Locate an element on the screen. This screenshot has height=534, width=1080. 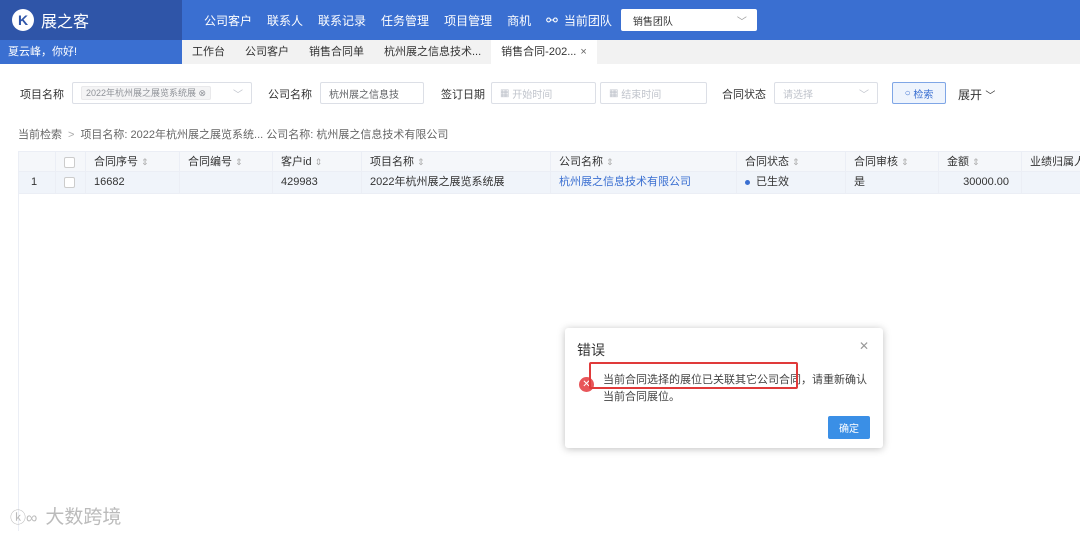
nav-item-contact-records: 联系记录 is located at coordinates (342, 20).